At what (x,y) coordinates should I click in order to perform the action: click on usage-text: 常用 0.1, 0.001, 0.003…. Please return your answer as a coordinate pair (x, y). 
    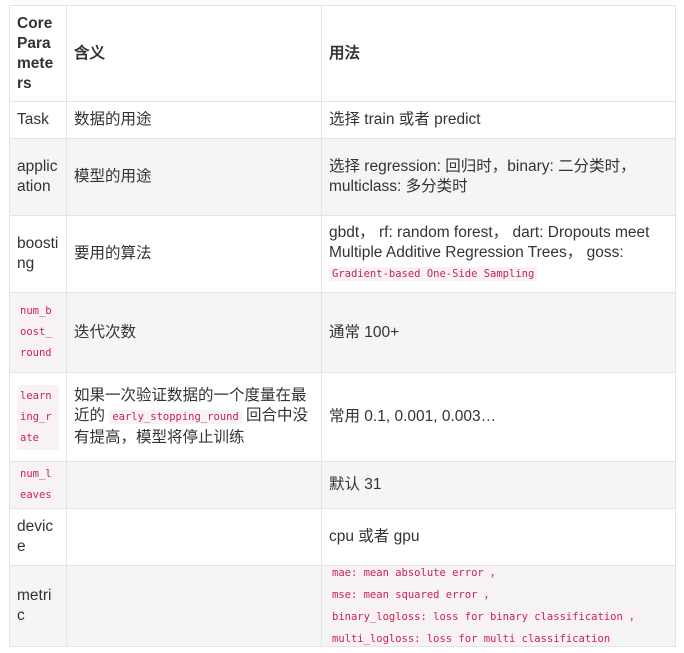
    Looking at the image, I should click on (413, 416).